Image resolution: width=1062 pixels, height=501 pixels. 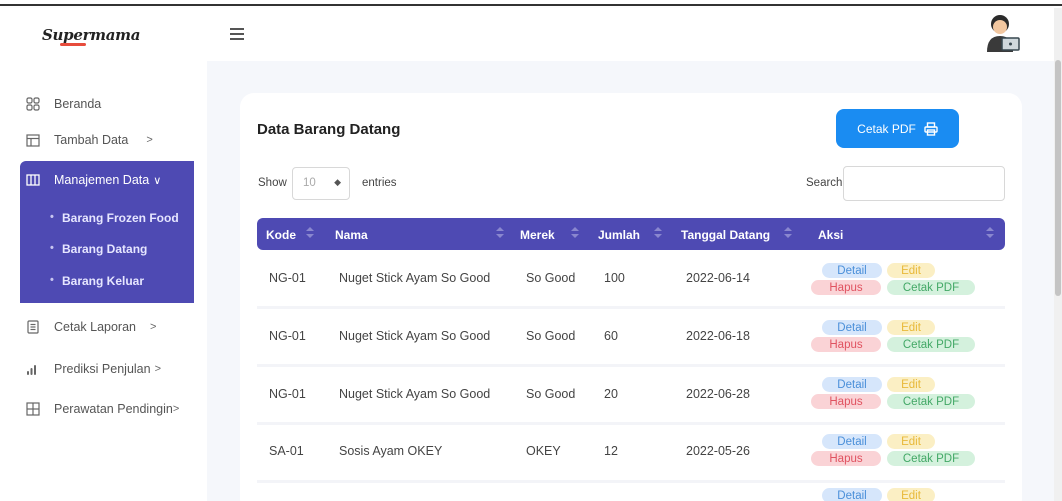 What do you see at coordinates (718, 278) in the screenshot?
I see `cell-tanggal: 2022-06-14` at bounding box center [718, 278].